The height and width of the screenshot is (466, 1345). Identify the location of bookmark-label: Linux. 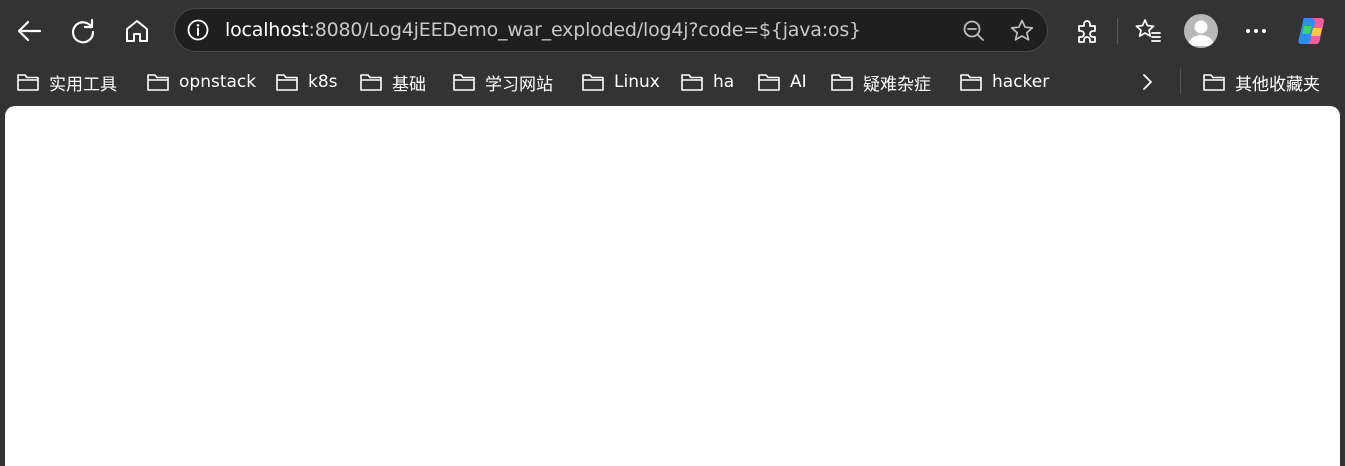
(637, 82).